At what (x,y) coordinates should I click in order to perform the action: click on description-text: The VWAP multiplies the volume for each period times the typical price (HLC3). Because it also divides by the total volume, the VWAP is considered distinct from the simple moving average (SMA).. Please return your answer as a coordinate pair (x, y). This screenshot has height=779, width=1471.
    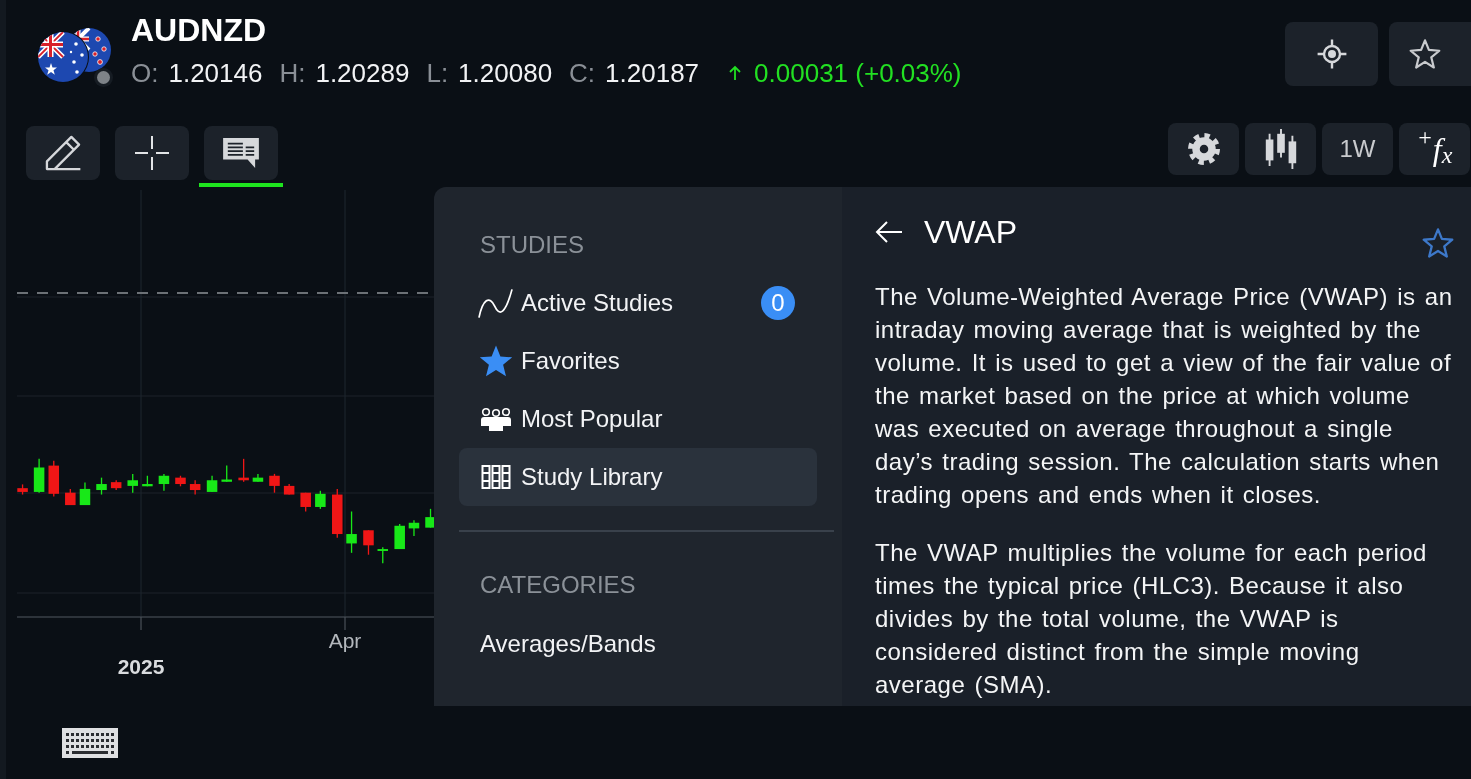
    Looking at the image, I should click on (1151, 619).